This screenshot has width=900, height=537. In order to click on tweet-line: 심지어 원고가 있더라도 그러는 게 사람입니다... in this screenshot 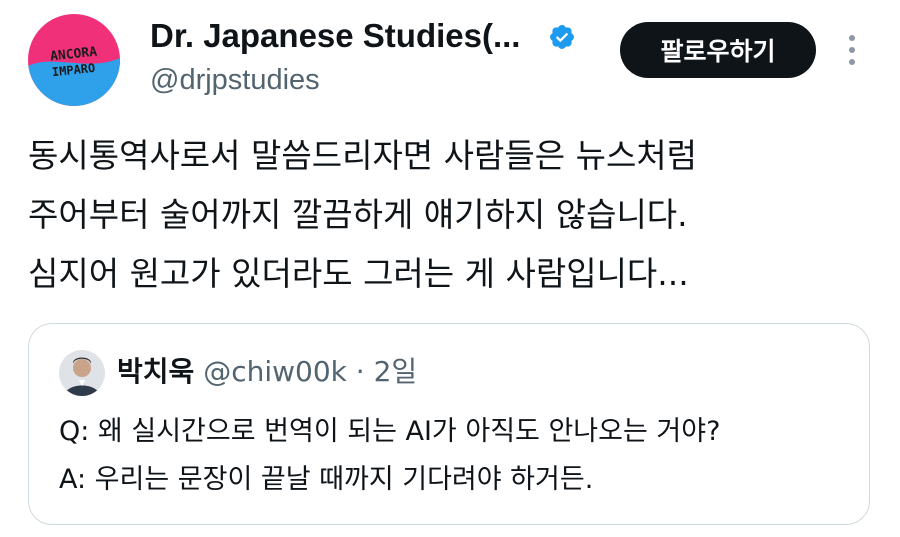, I will do `click(358, 273)`.